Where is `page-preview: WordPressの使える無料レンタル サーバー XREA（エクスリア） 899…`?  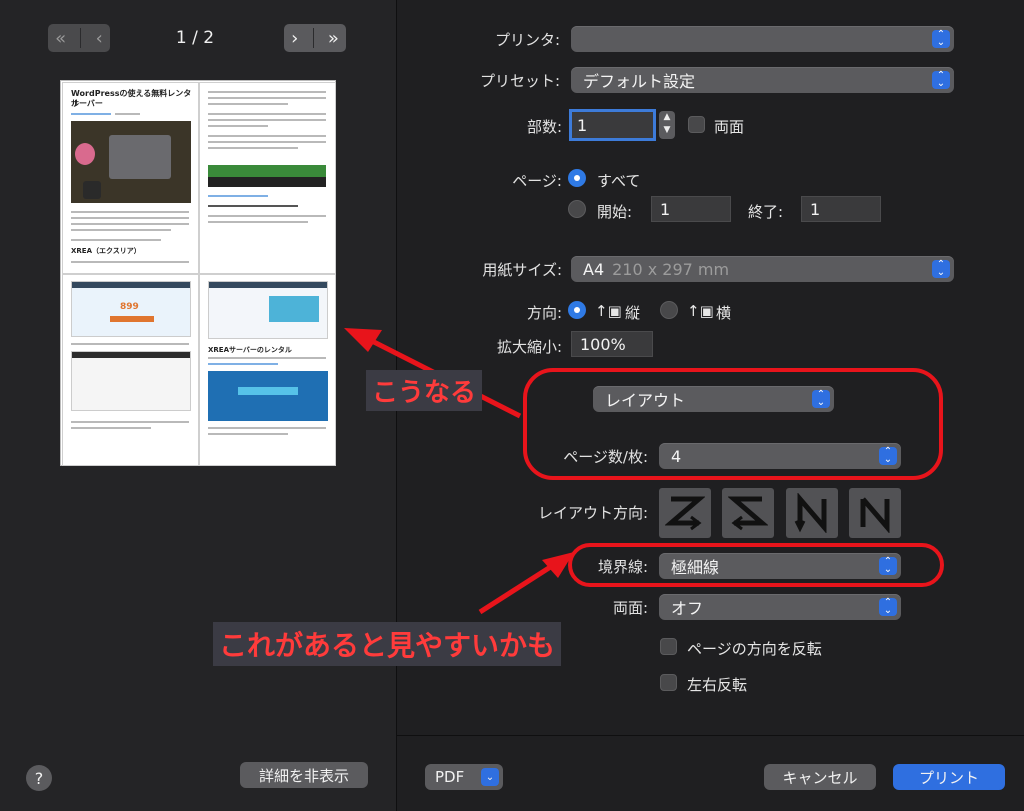 page-preview: WordPressの使える無料レンタル サーバー XREA（エクスリア） 899… is located at coordinates (198, 273).